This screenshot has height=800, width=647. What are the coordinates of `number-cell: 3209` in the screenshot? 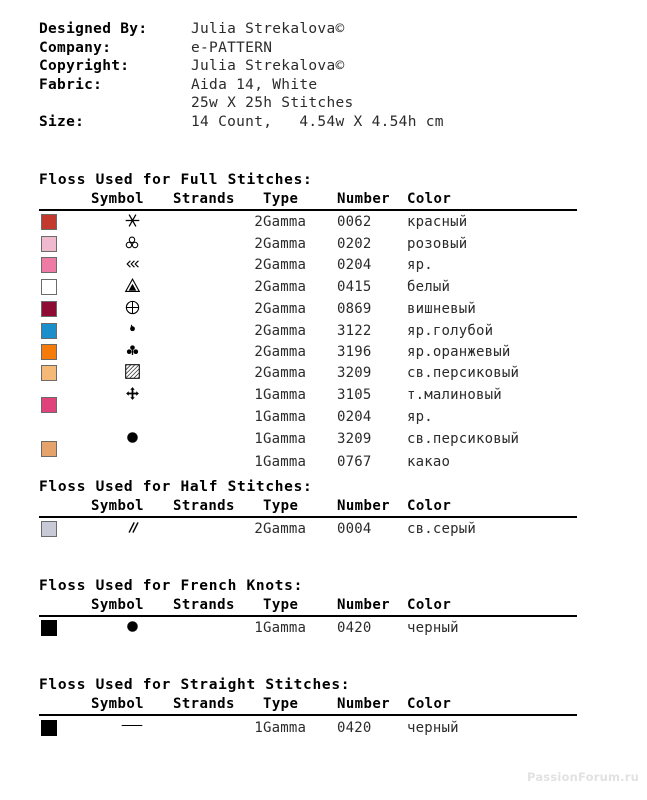 It's located at (354, 439).